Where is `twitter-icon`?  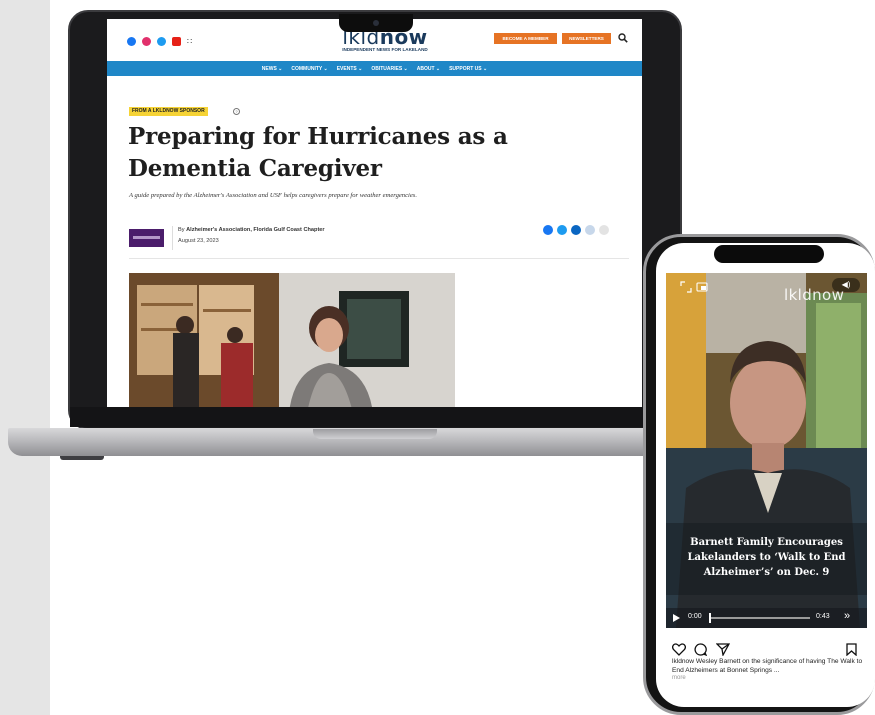 twitter-icon is located at coordinates (161, 41).